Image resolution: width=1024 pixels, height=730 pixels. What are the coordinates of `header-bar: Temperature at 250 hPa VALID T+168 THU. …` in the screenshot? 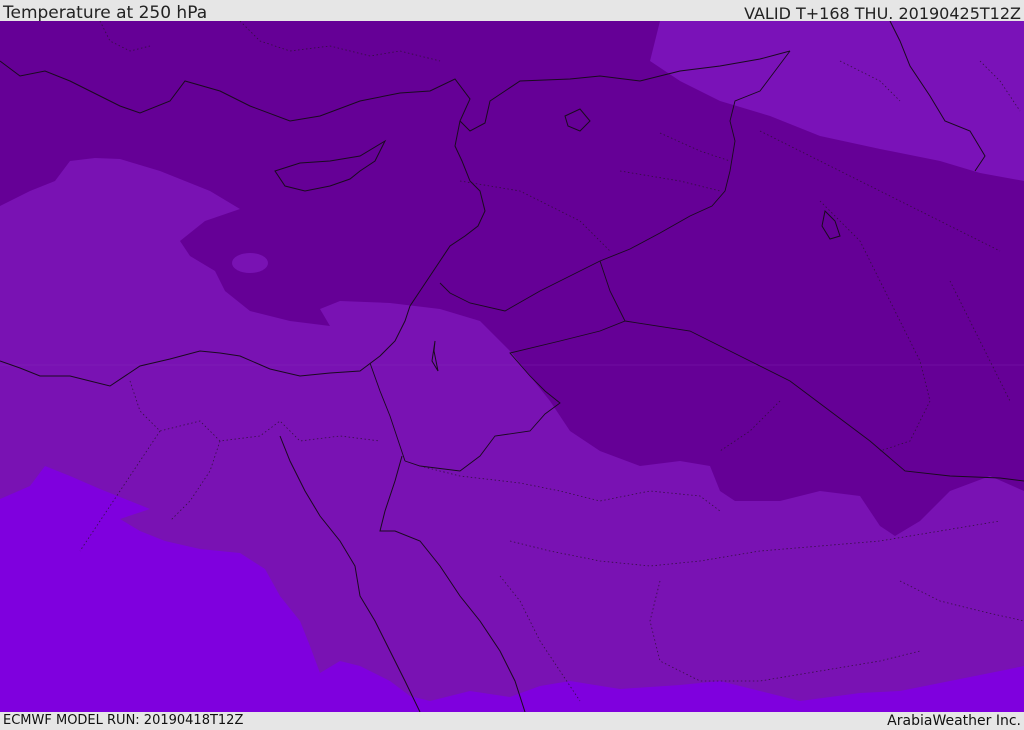 It's located at (512, 11).